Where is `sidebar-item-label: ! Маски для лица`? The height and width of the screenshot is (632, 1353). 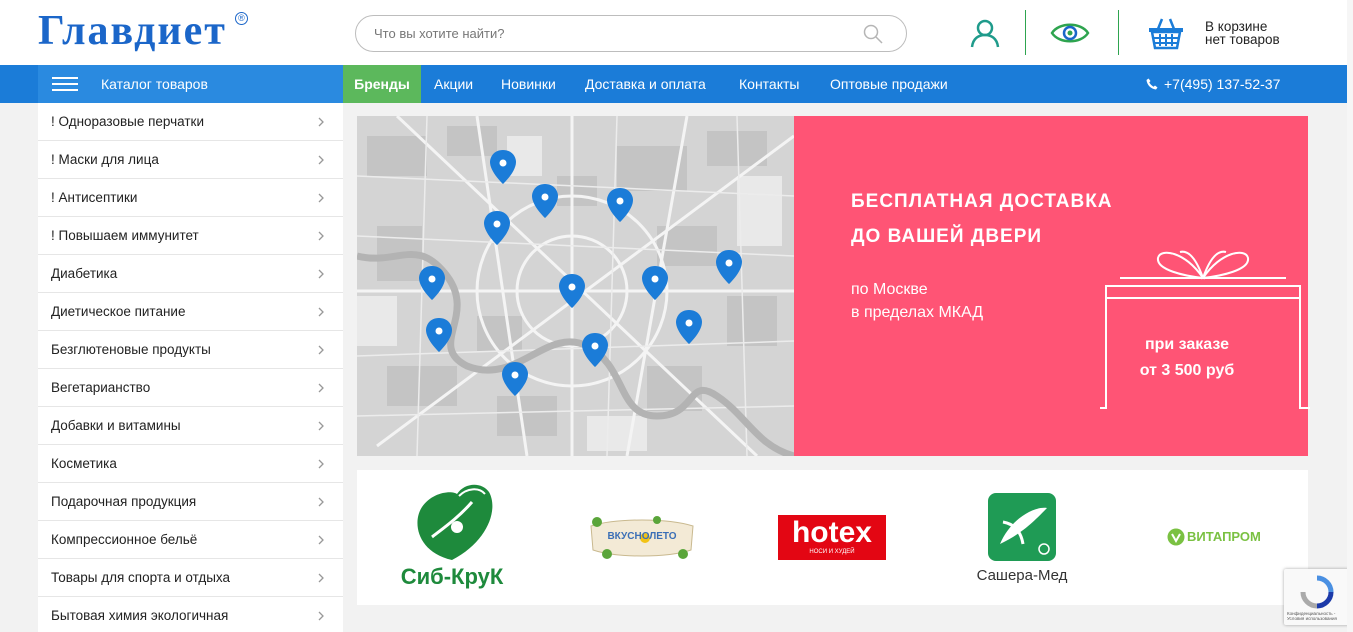
sidebar-item-label: ! Маски для лица is located at coordinates (105, 159).